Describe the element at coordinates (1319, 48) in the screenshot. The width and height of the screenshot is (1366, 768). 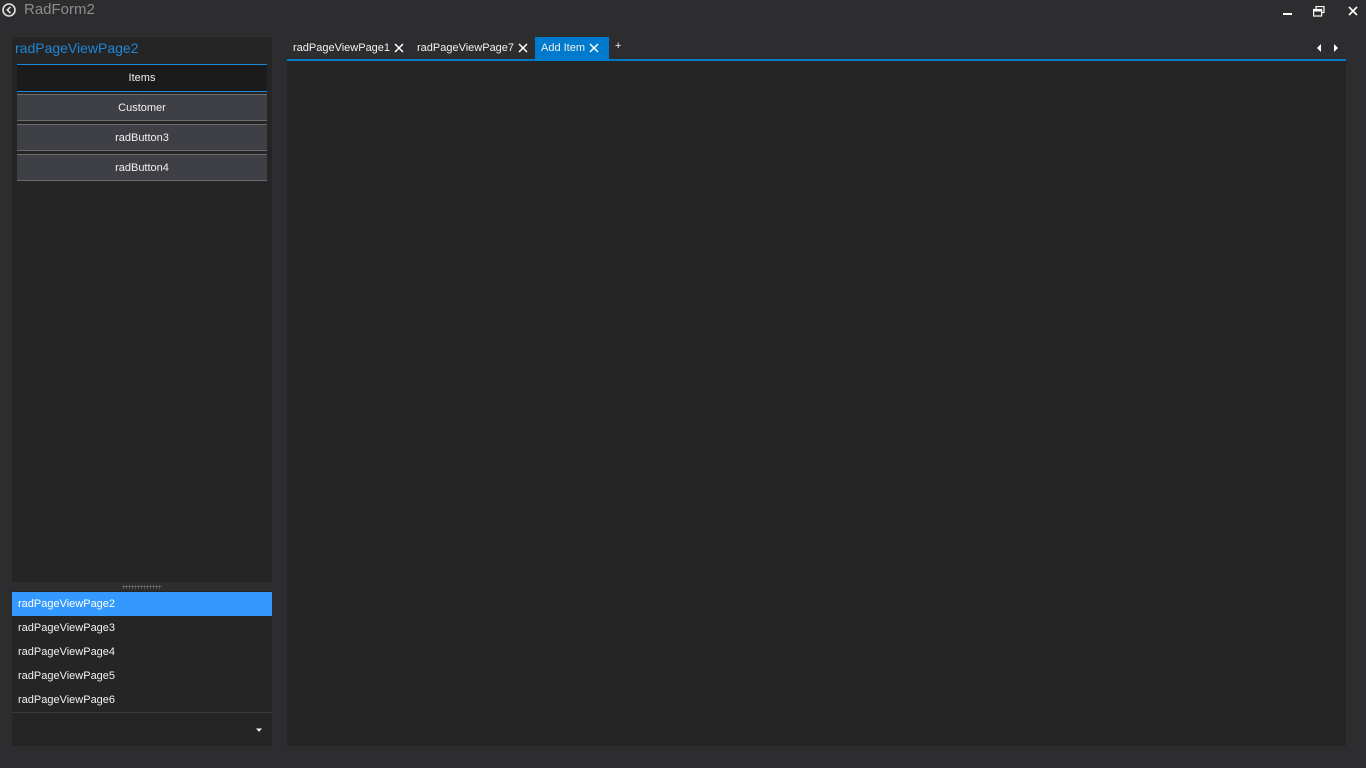
I see `scroll-left-icon` at that location.